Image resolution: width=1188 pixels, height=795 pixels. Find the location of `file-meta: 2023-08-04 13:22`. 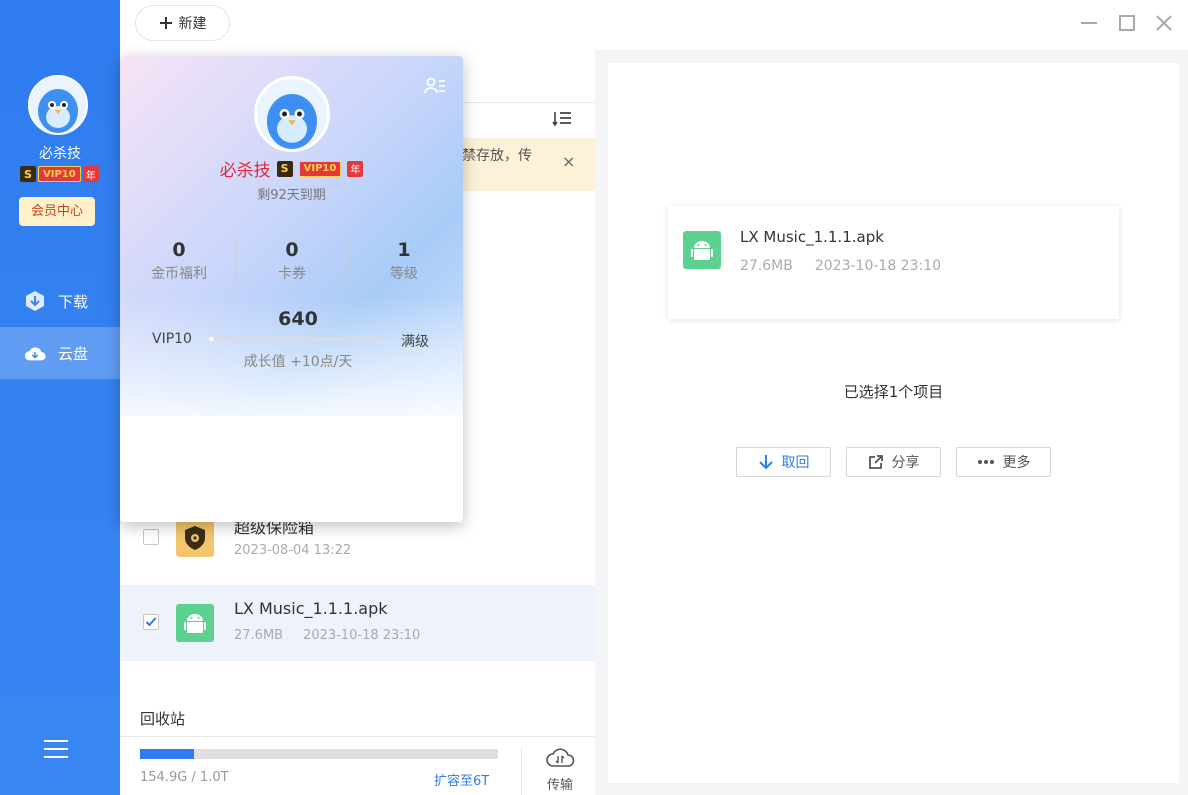

file-meta: 2023-08-04 13:22 is located at coordinates (292, 550).